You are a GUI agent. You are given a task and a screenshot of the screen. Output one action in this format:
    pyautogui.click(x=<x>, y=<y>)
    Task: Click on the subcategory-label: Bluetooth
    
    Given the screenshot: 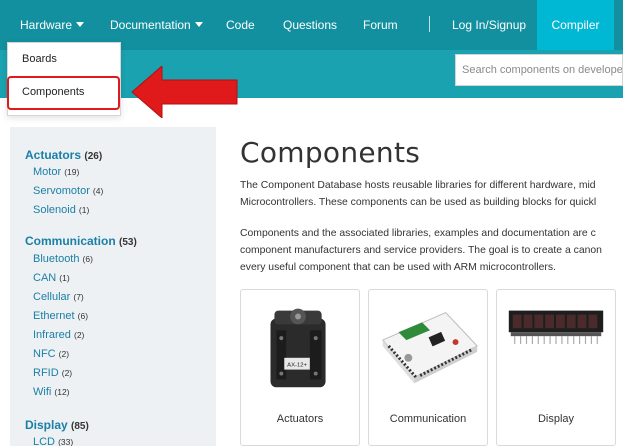 What is the action you would take?
    pyautogui.click(x=56, y=259)
    